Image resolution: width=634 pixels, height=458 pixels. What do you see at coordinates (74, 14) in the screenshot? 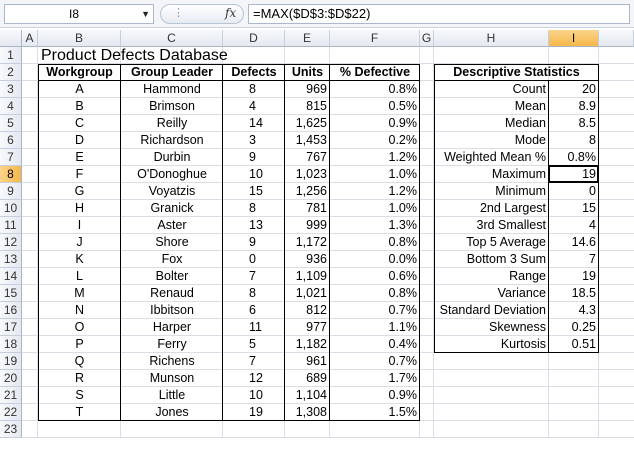
I see `name-box-value: I8` at bounding box center [74, 14].